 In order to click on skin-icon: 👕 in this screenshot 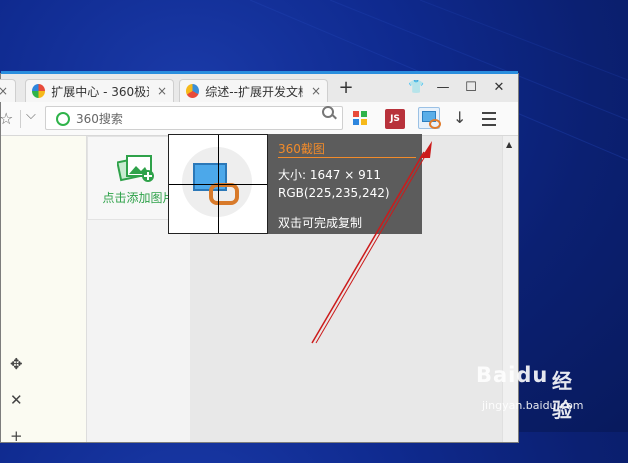, I will do `click(416, 87)`.